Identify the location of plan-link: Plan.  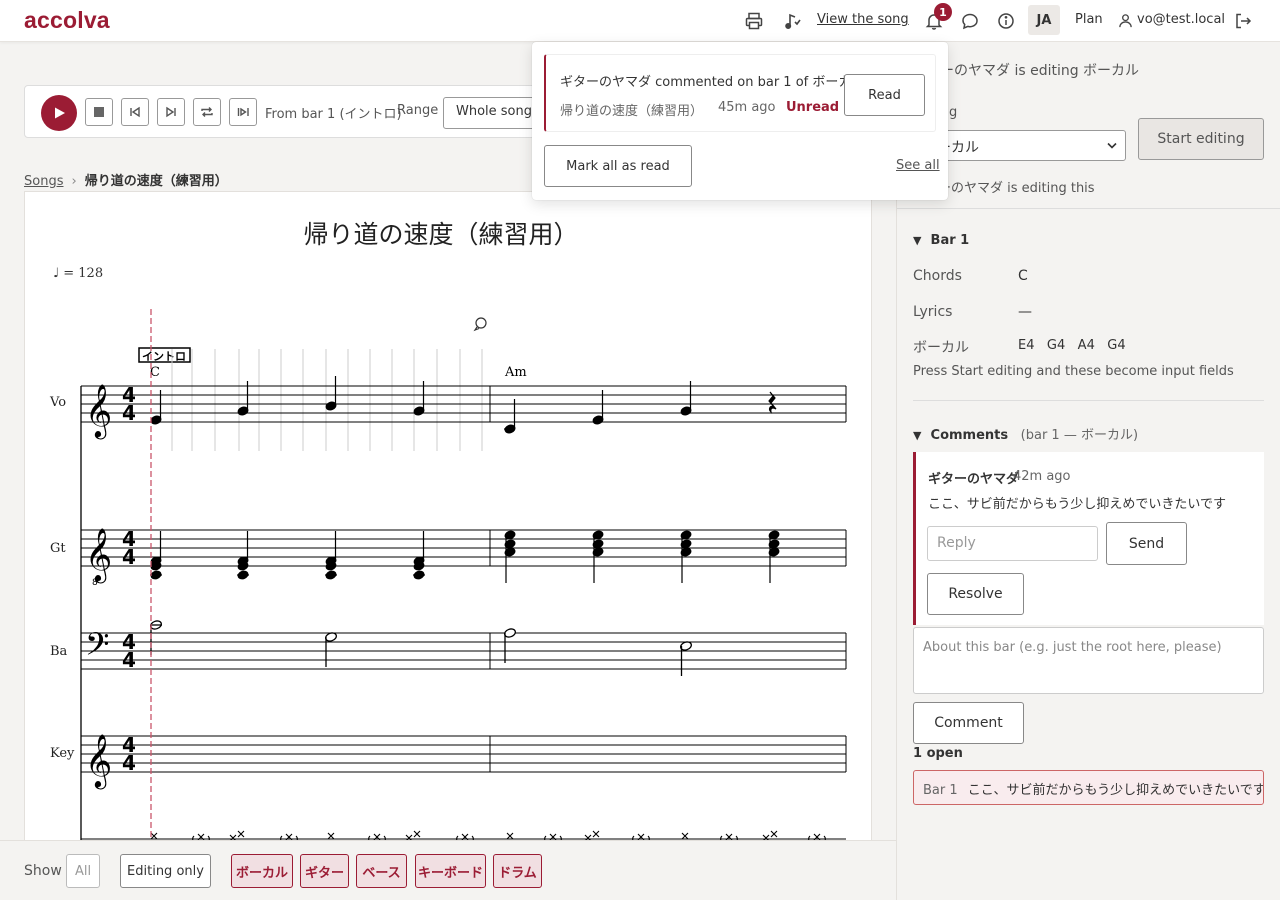
(1089, 19).